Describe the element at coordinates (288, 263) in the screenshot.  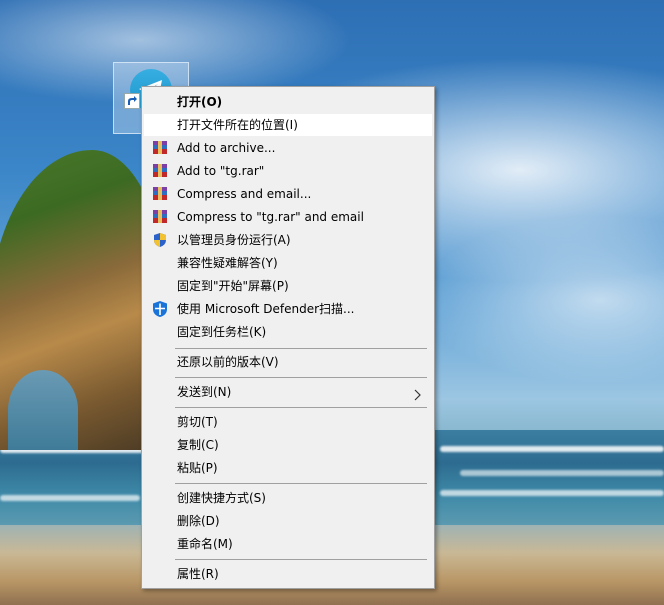
I see `menu-item-compatibility-troubleshoot: 兼容性疑难解答(Y)` at that location.